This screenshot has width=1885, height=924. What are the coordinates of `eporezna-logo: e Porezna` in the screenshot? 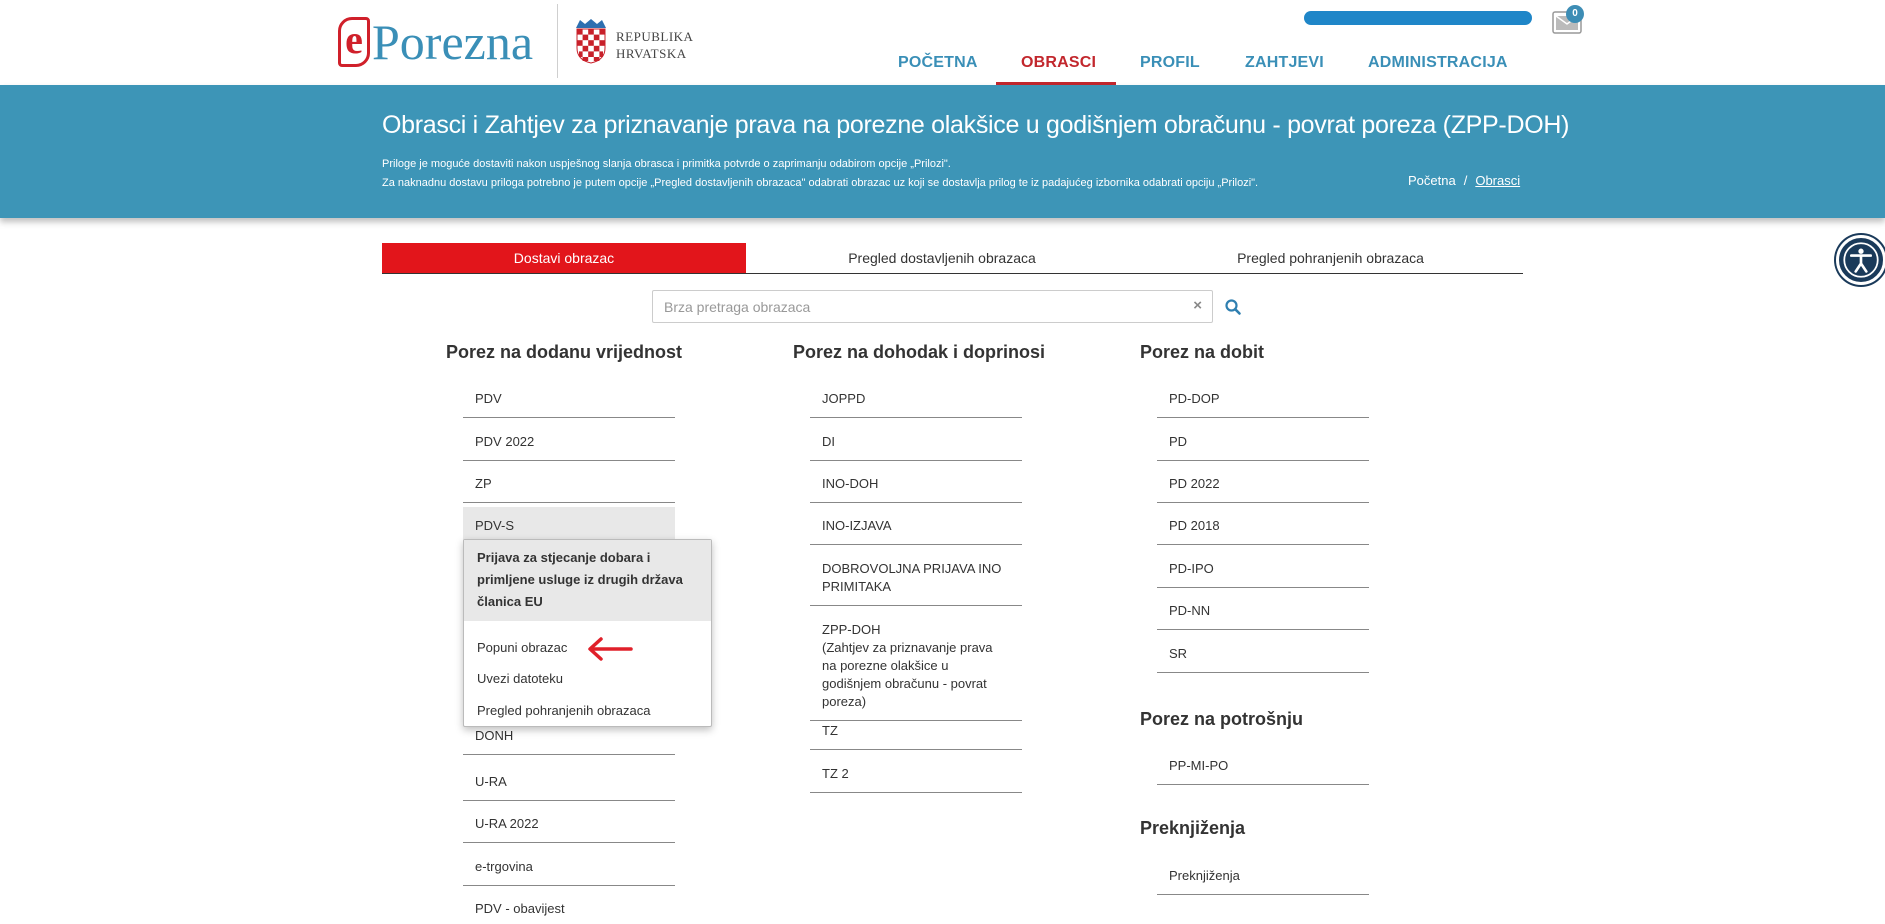 It's located at (435, 42).